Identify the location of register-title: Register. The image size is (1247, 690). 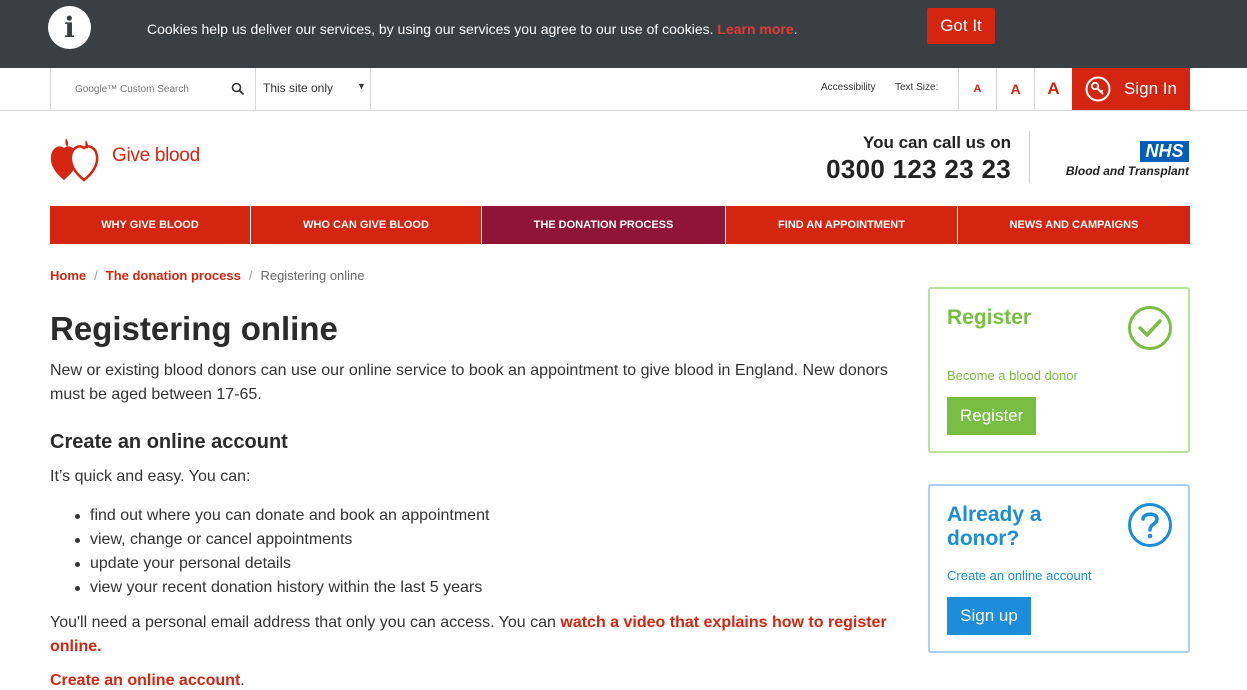
(989, 317).